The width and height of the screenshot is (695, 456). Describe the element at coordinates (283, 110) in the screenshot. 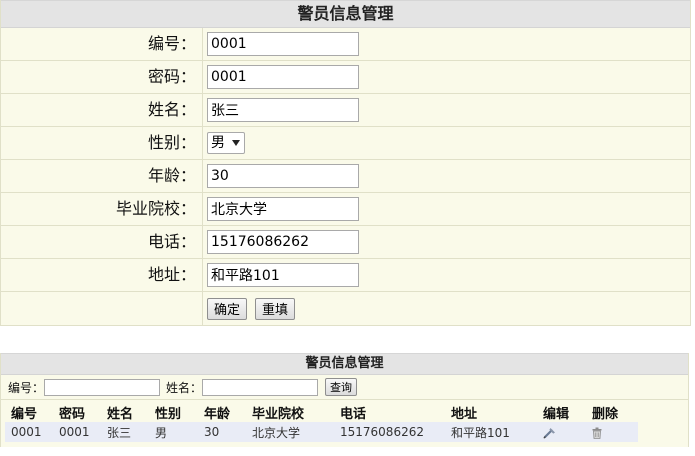

I see `name-input` at that location.